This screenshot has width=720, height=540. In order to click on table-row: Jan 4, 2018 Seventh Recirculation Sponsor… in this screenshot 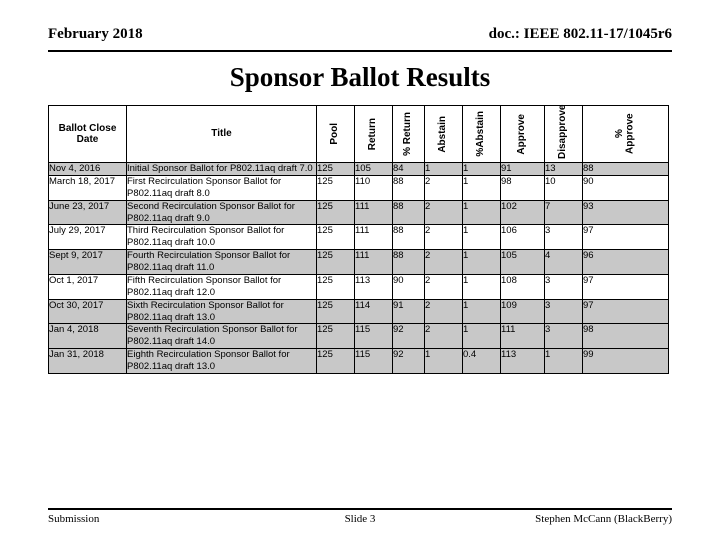, I will do `click(358, 336)`.